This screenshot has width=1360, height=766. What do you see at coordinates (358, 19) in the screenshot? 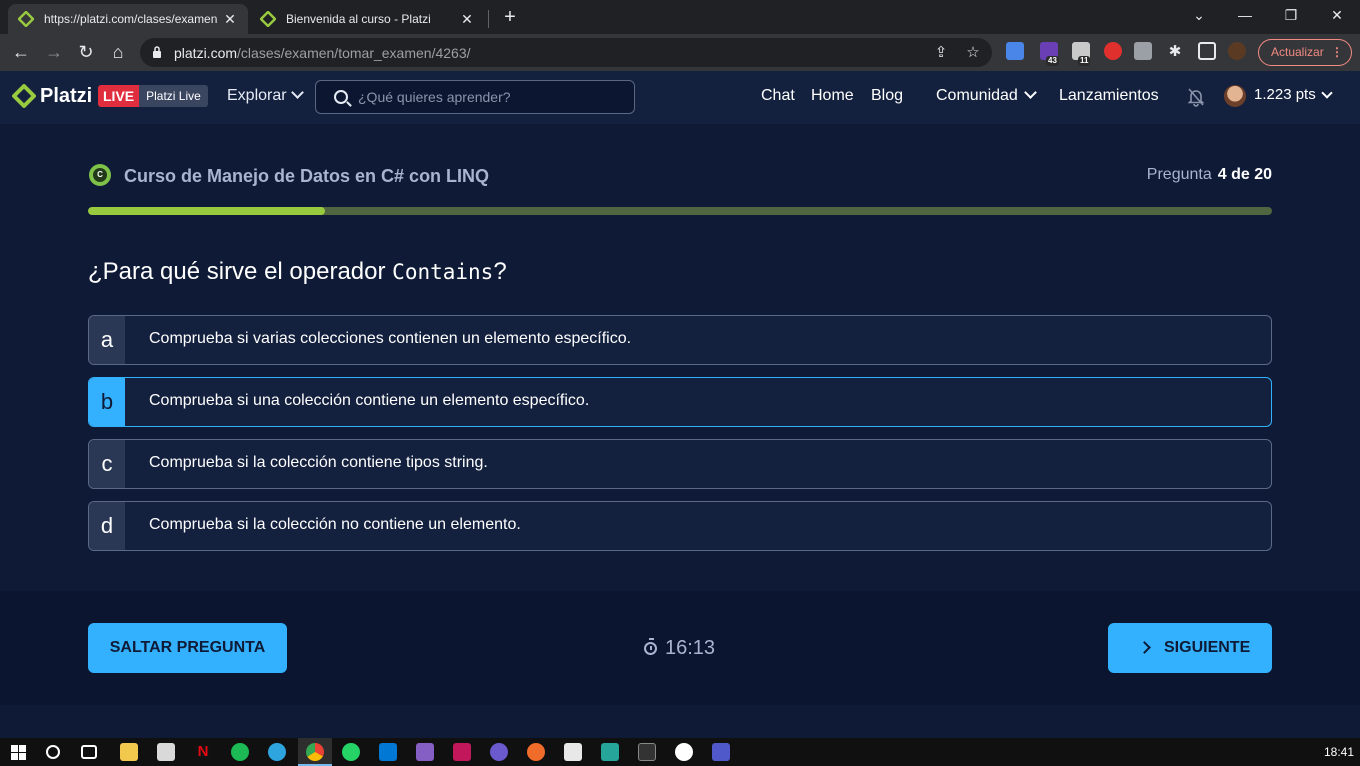
I see `tab-title: Bienvenida al curso - Platzi` at bounding box center [358, 19].